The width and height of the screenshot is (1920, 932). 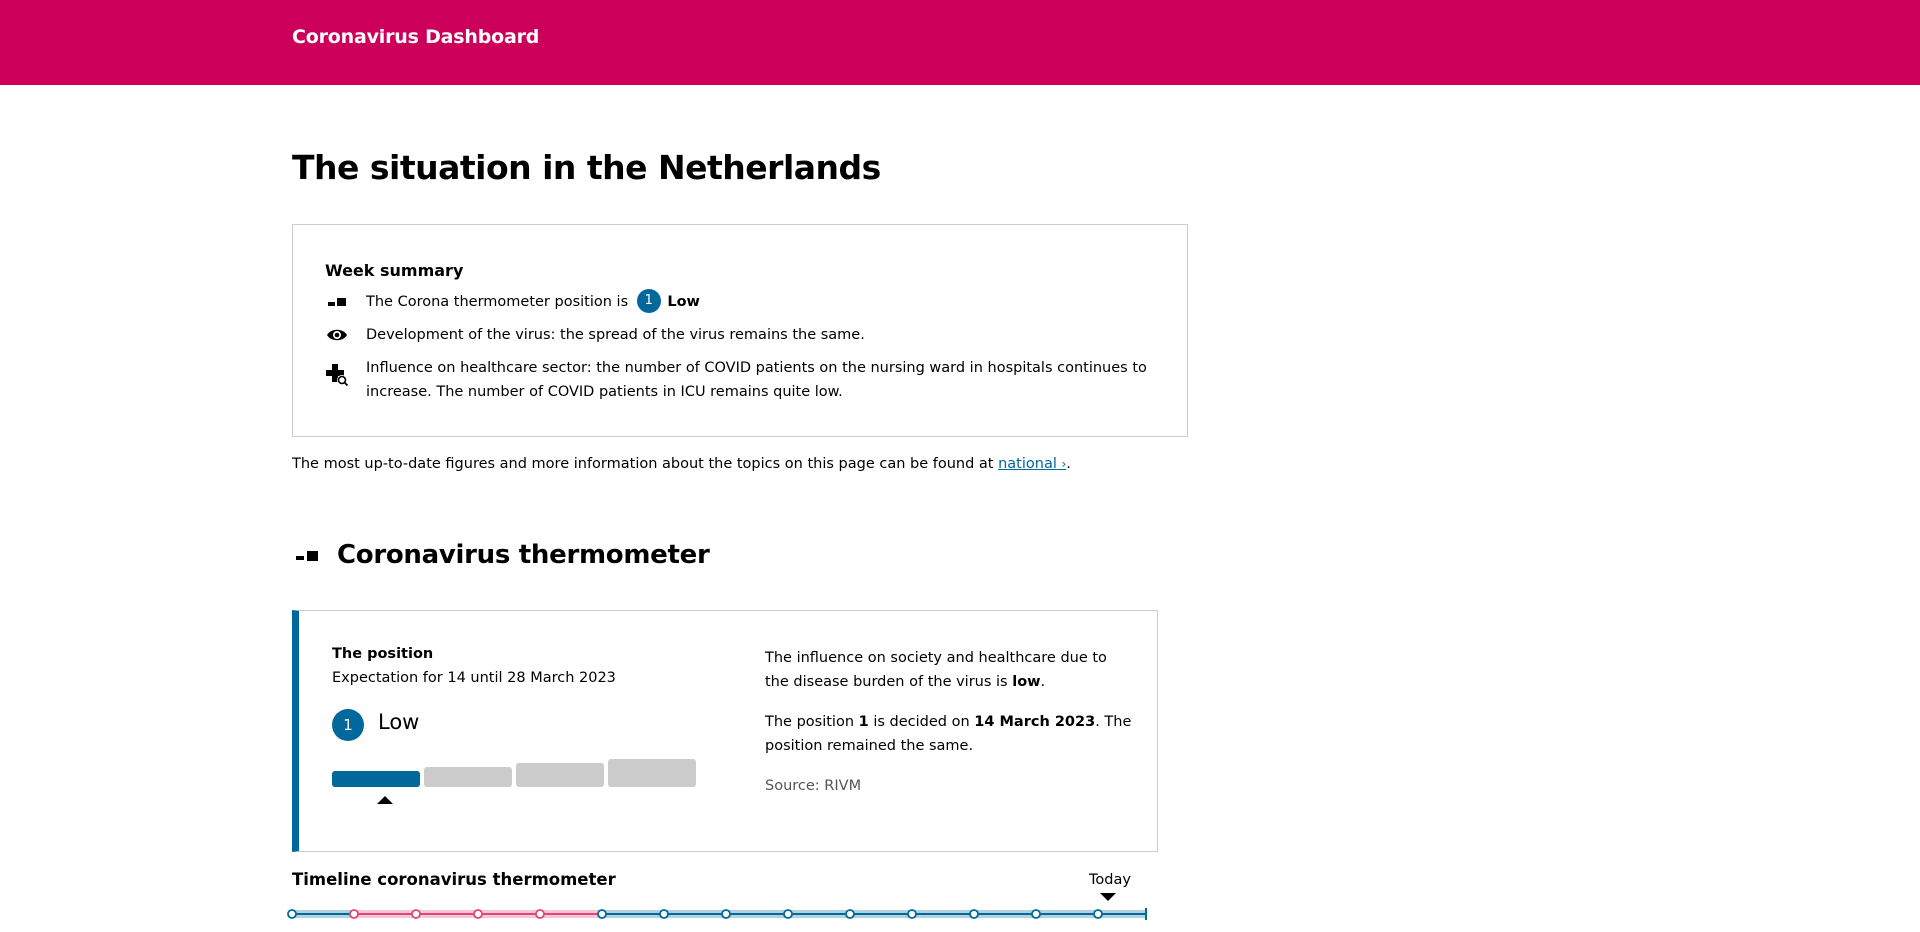 What do you see at coordinates (1035, 722) in the screenshot?
I see `decided-date: 14 March 2023` at bounding box center [1035, 722].